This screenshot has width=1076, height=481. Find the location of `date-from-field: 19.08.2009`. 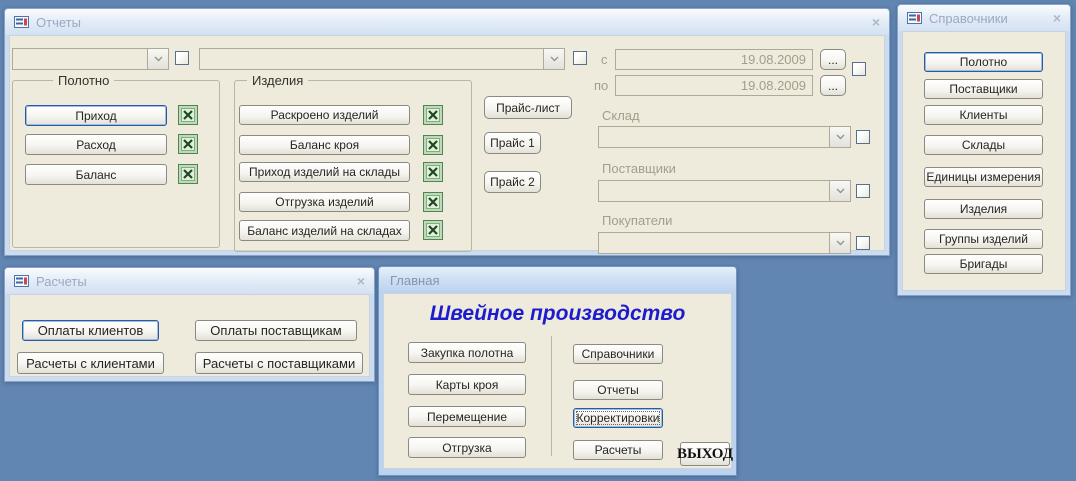

date-from-field: 19.08.2009 is located at coordinates (714, 59).